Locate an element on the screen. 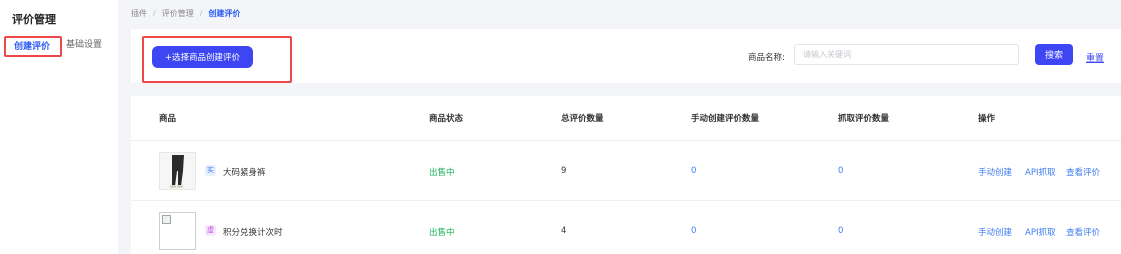  product-type-badge: 虚 is located at coordinates (210, 230).